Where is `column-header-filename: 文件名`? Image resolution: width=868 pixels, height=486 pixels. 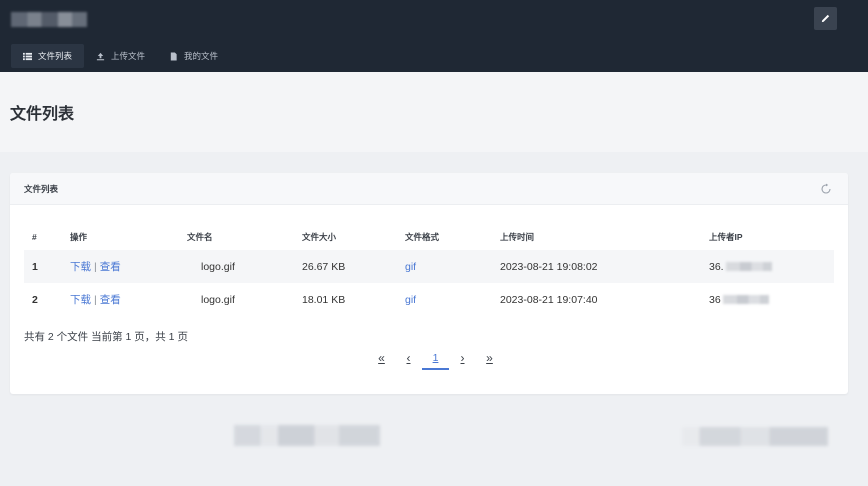
column-header-filename: 文件名 is located at coordinates (200, 236).